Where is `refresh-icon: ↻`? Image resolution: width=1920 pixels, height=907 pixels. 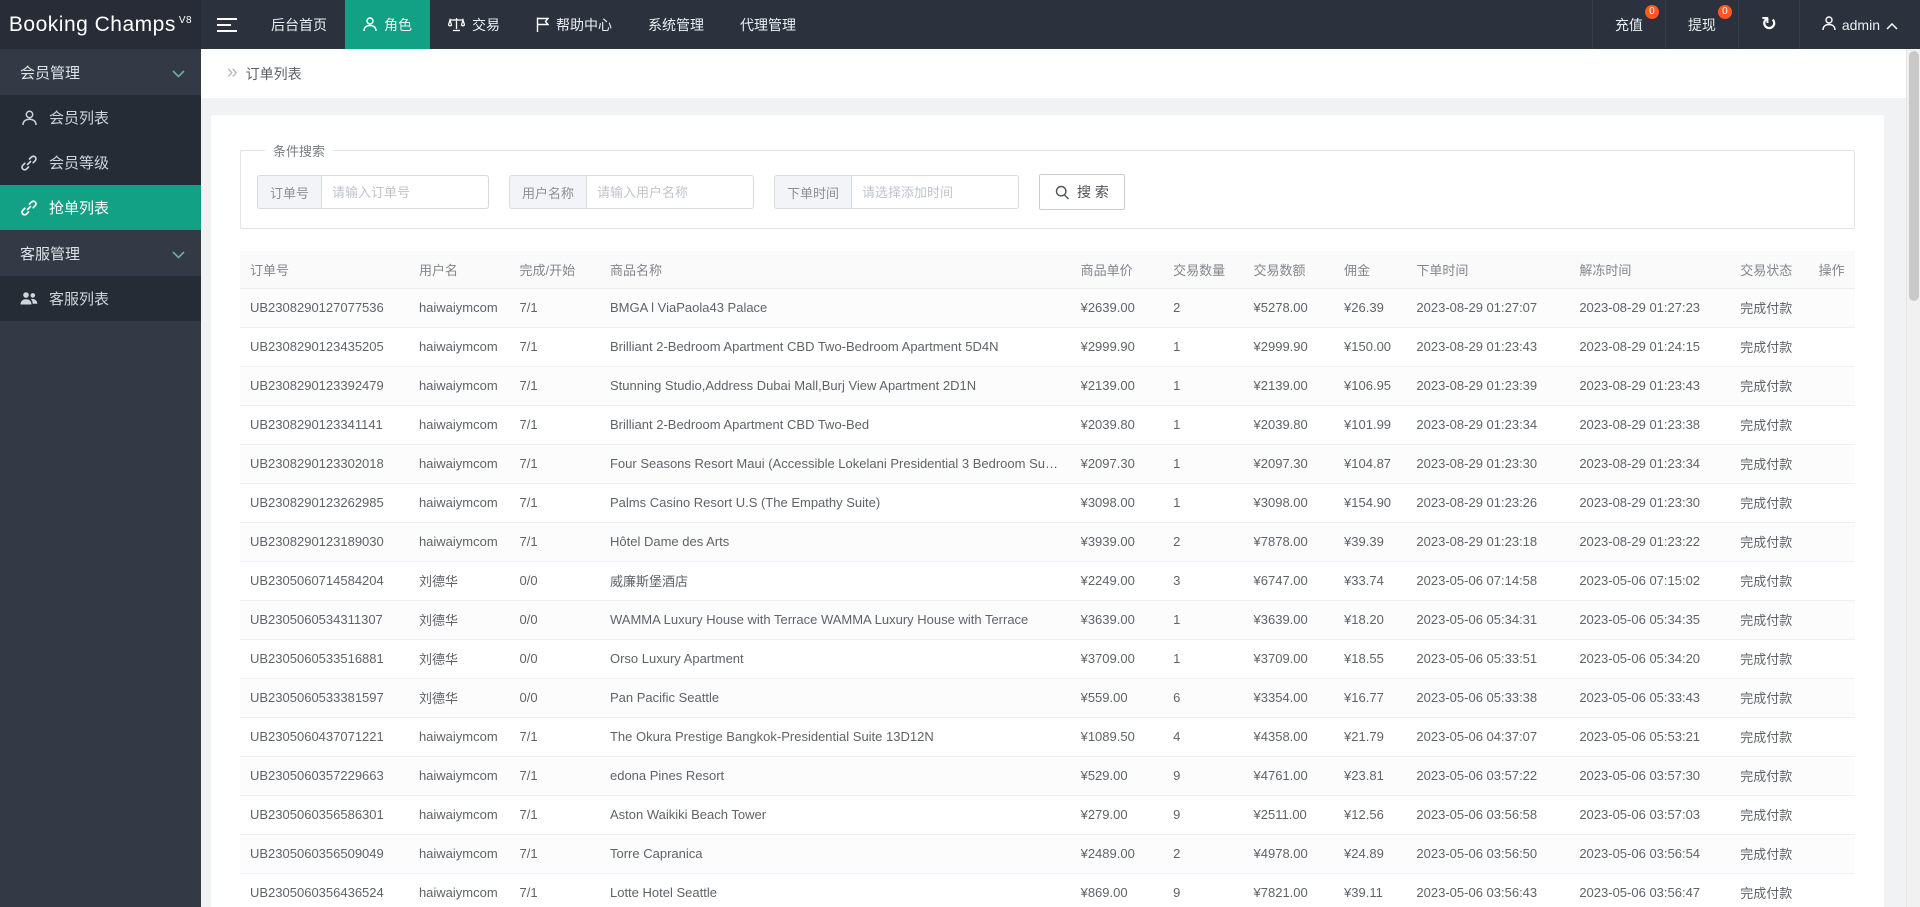
refresh-icon: ↻ is located at coordinates (1768, 24).